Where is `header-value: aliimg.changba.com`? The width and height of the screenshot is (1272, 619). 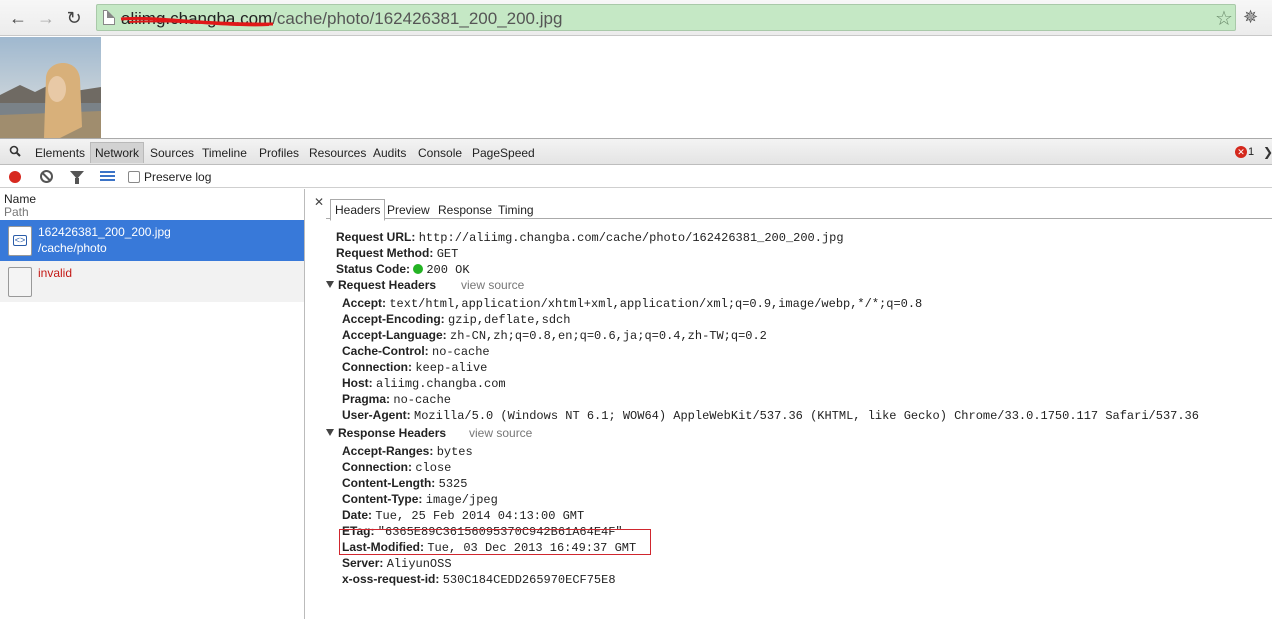
header-value: aliimg.changba.com is located at coordinates (441, 384).